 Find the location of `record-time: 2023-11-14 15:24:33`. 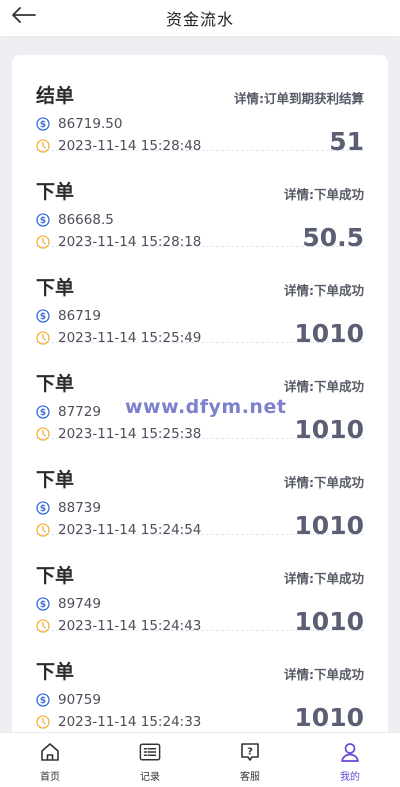

record-time: 2023-11-14 15:24:33 is located at coordinates (130, 722).